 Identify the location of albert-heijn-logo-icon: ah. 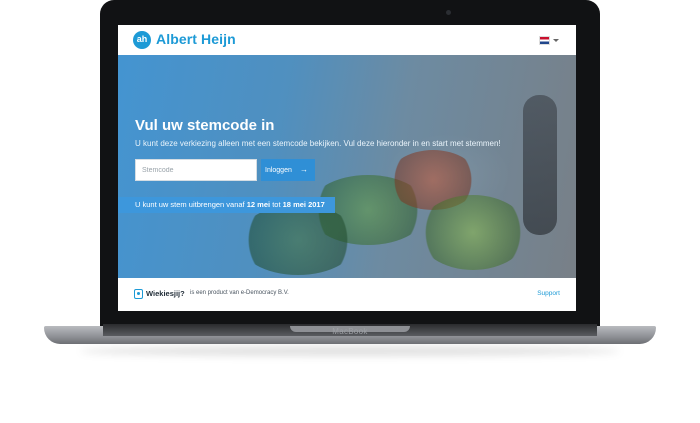
(142, 40).